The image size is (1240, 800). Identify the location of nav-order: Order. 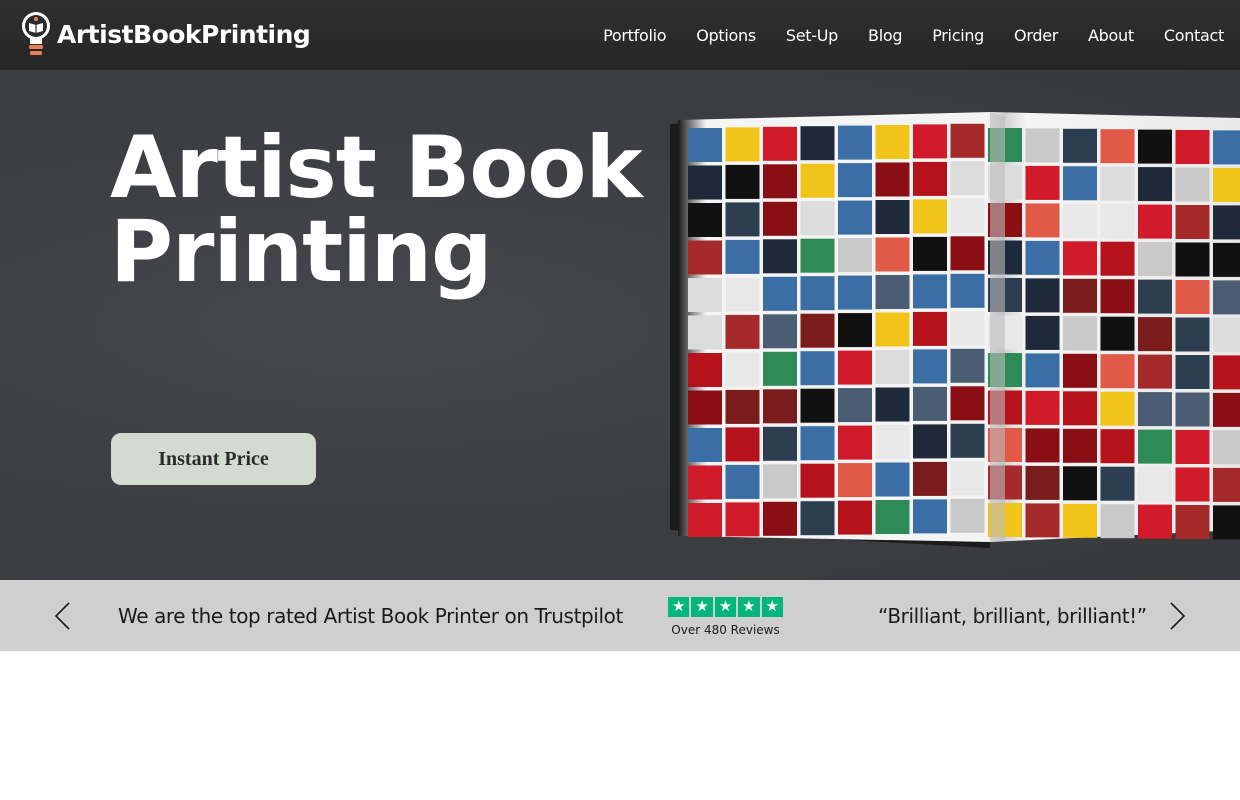
(1036, 35).